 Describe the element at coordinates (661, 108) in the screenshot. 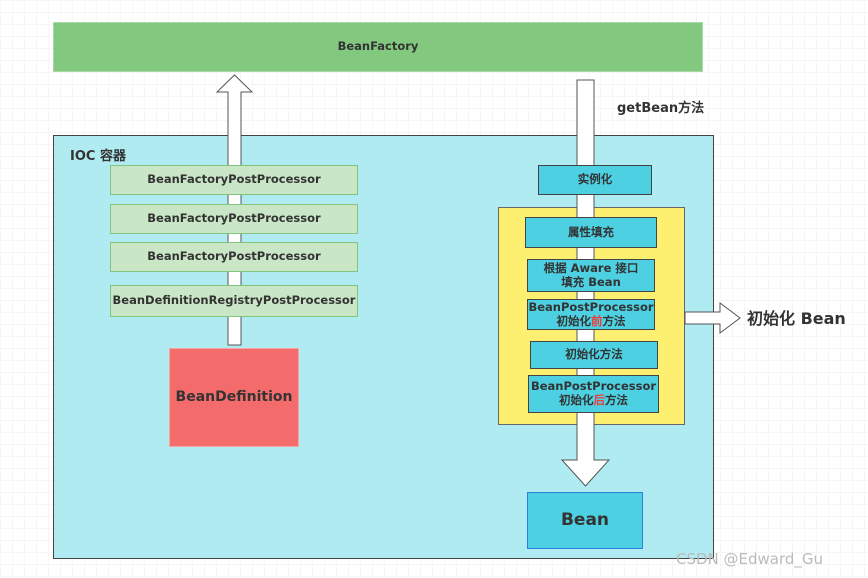

I see `get-bean-label: getBean方法` at that location.